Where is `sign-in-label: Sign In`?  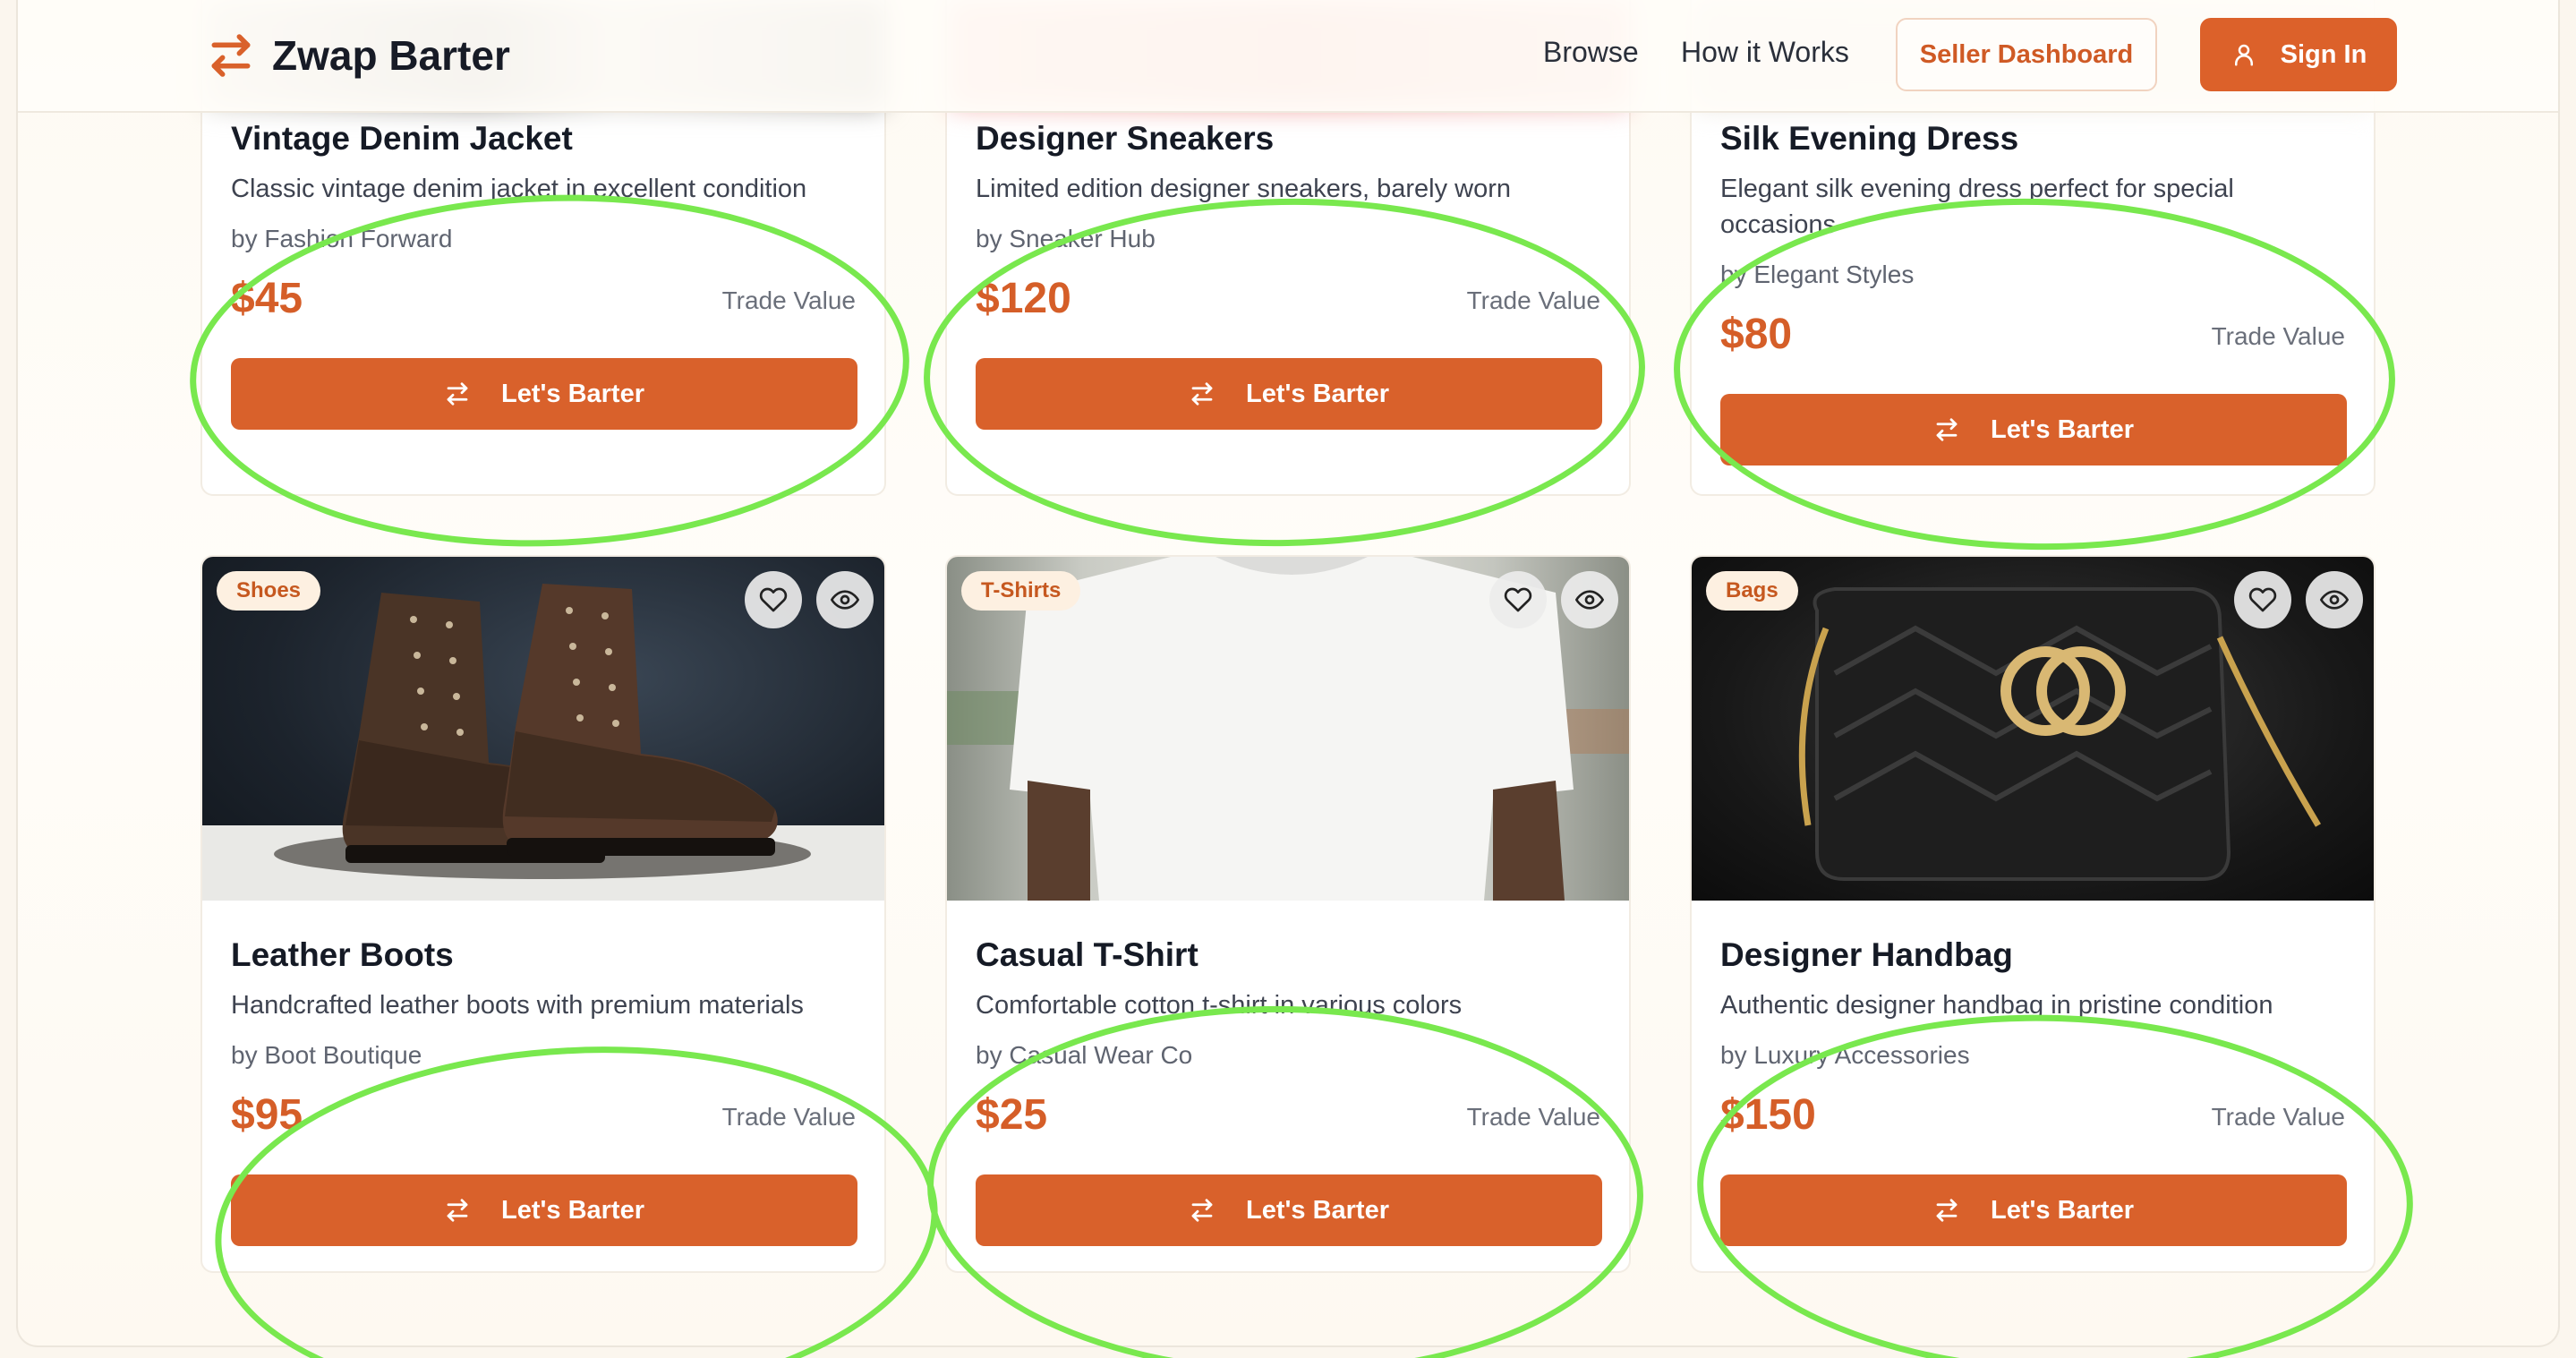 sign-in-label: Sign In is located at coordinates (2323, 54).